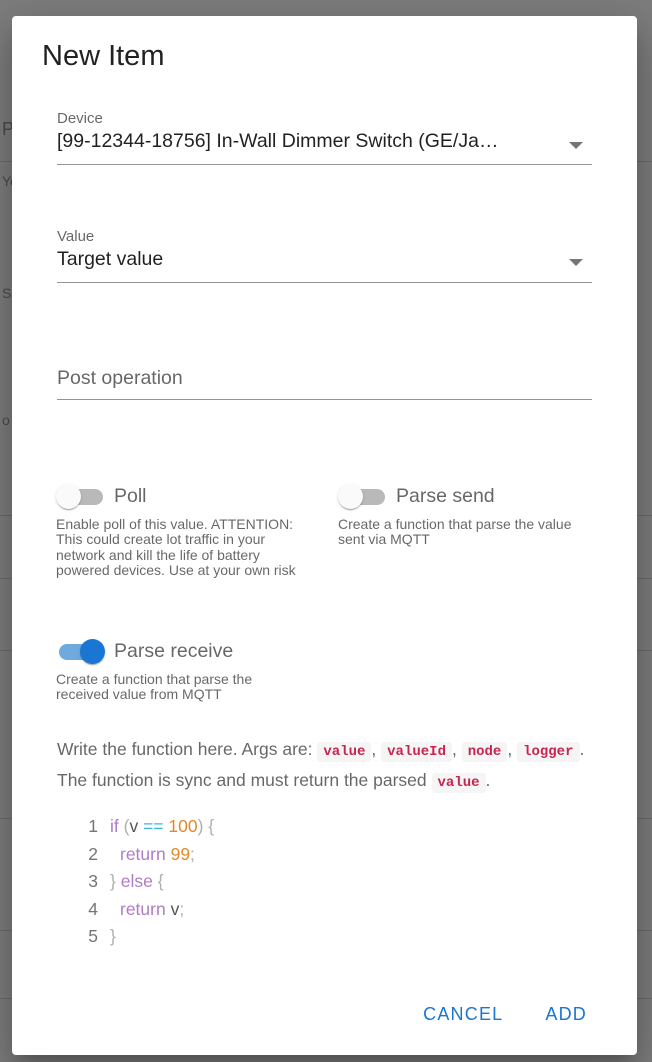 The height and width of the screenshot is (1062, 652). I want to click on device-label: Device, so click(80, 118).